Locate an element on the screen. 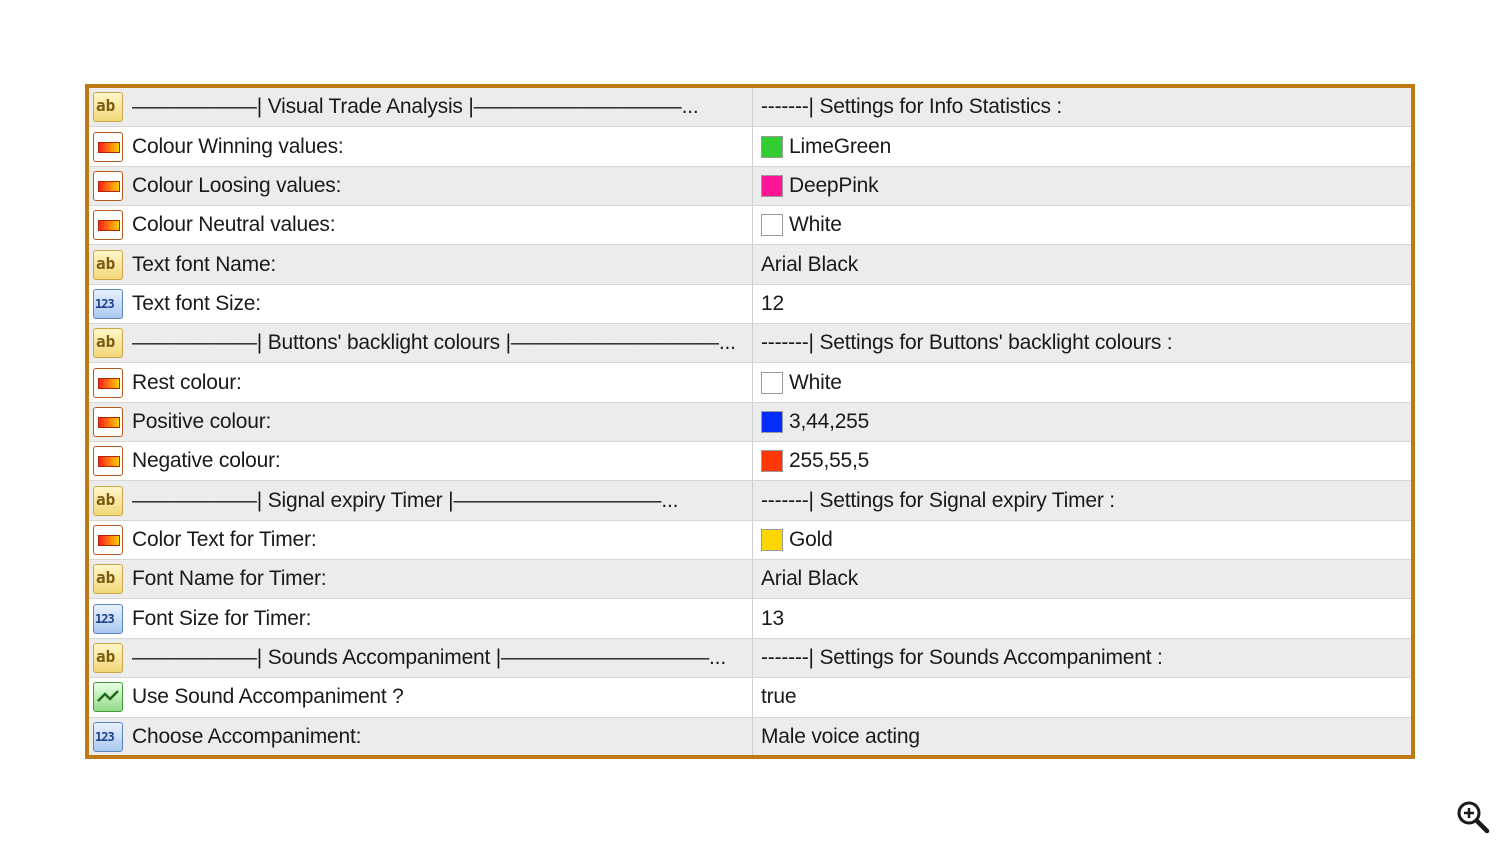  table-row: Positive colour: 3,44,255 is located at coordinates (750, 422).